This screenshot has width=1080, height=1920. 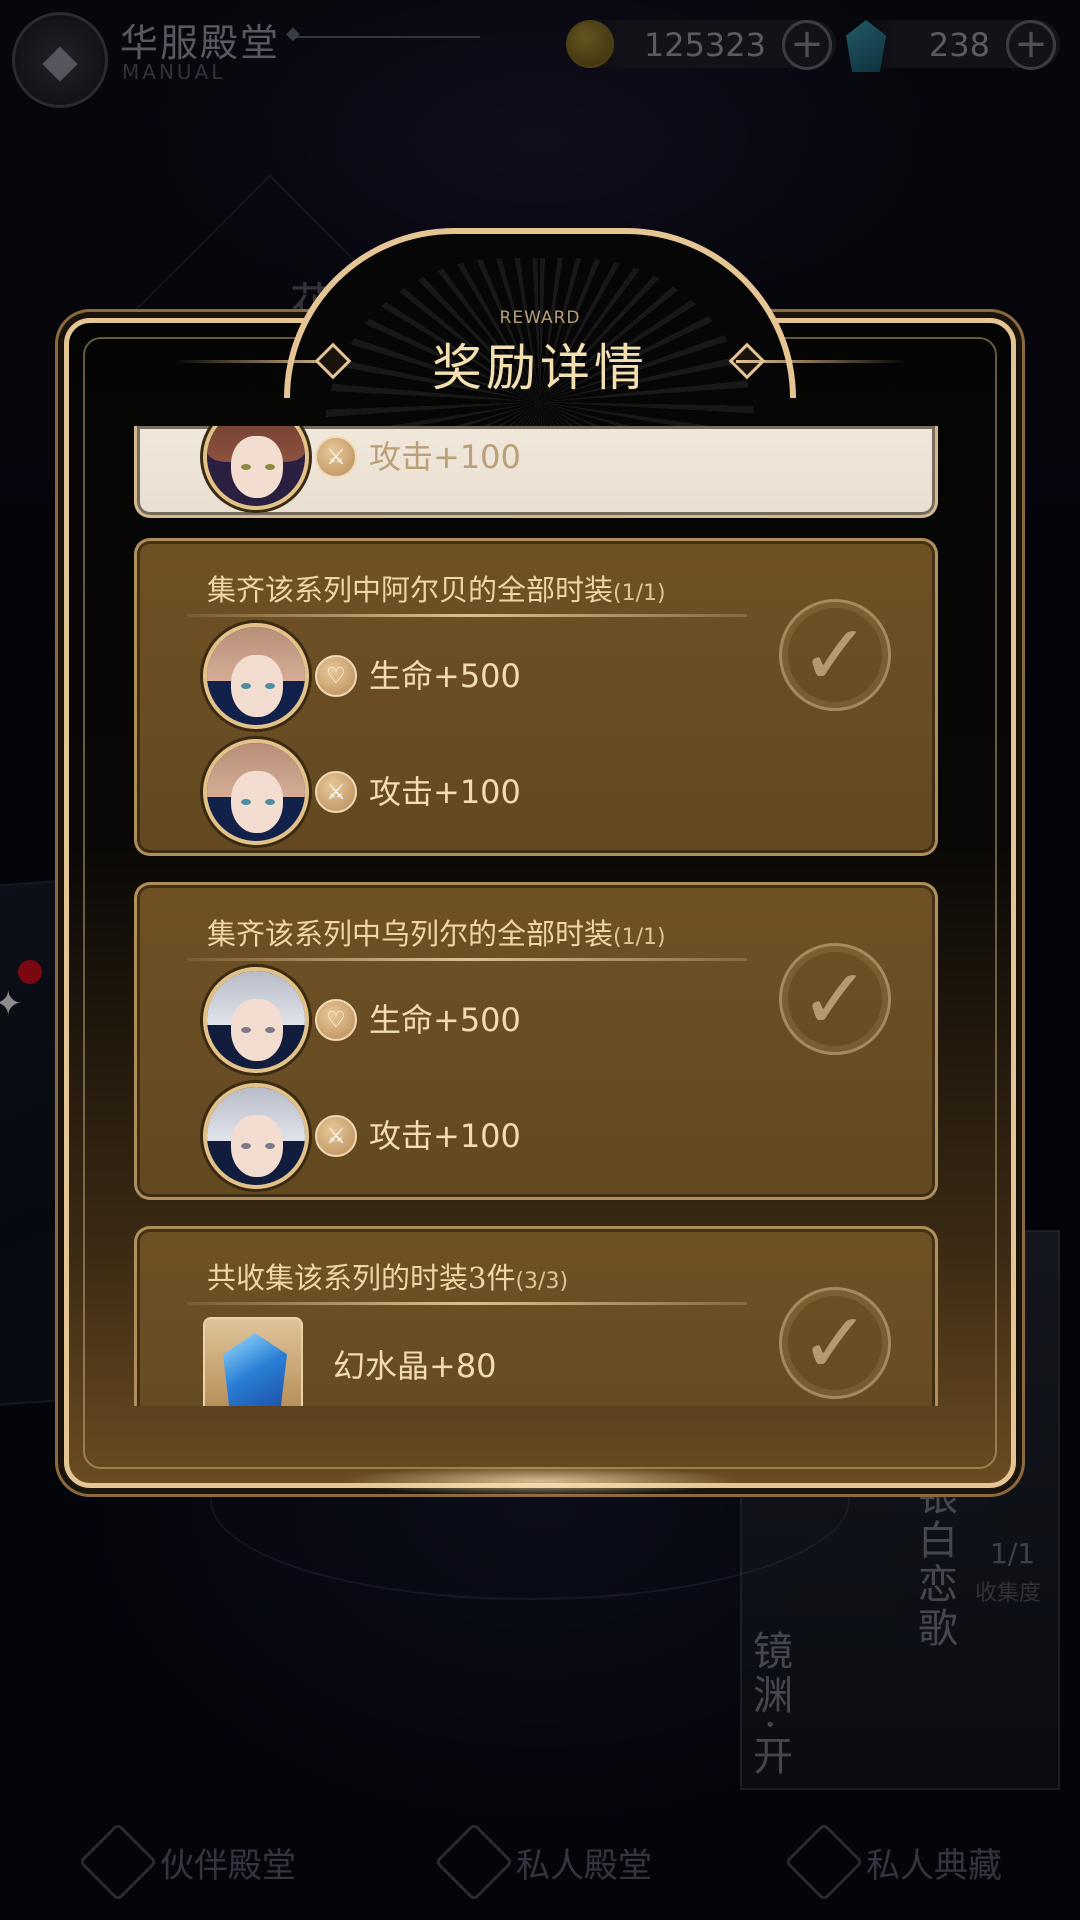 What do you see at coordinates (540, 318) in the screenshot?
I see `modal-eyebrow: REWARD` at bounding box center [540, 318].